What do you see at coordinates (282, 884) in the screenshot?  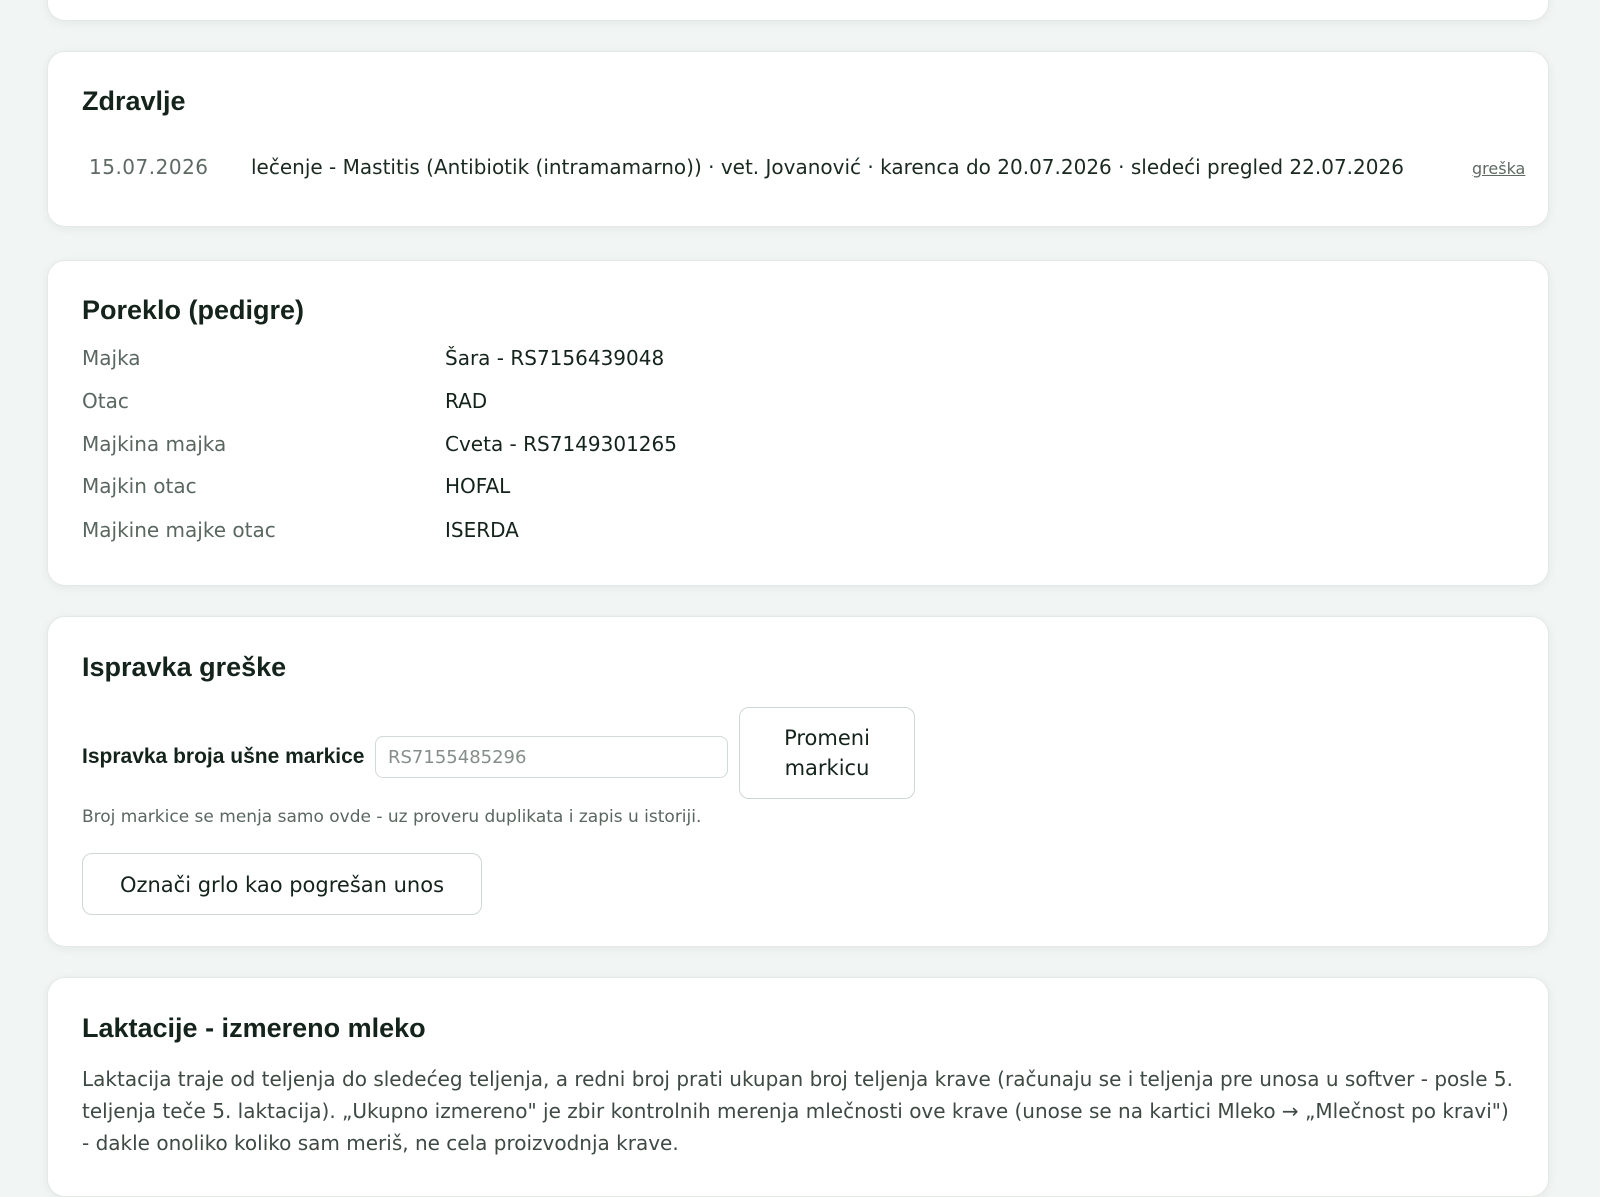 I see `mark-wrong-entry-button: Označi grlo kao pogrešan unos` at bounding box center [282, 884].